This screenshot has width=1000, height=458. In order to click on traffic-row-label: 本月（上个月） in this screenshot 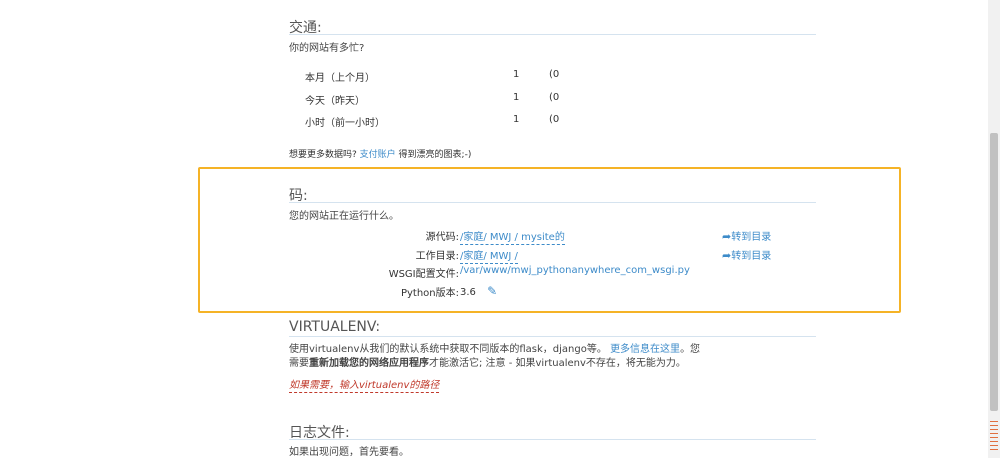, I will do `click(340, 78)`.